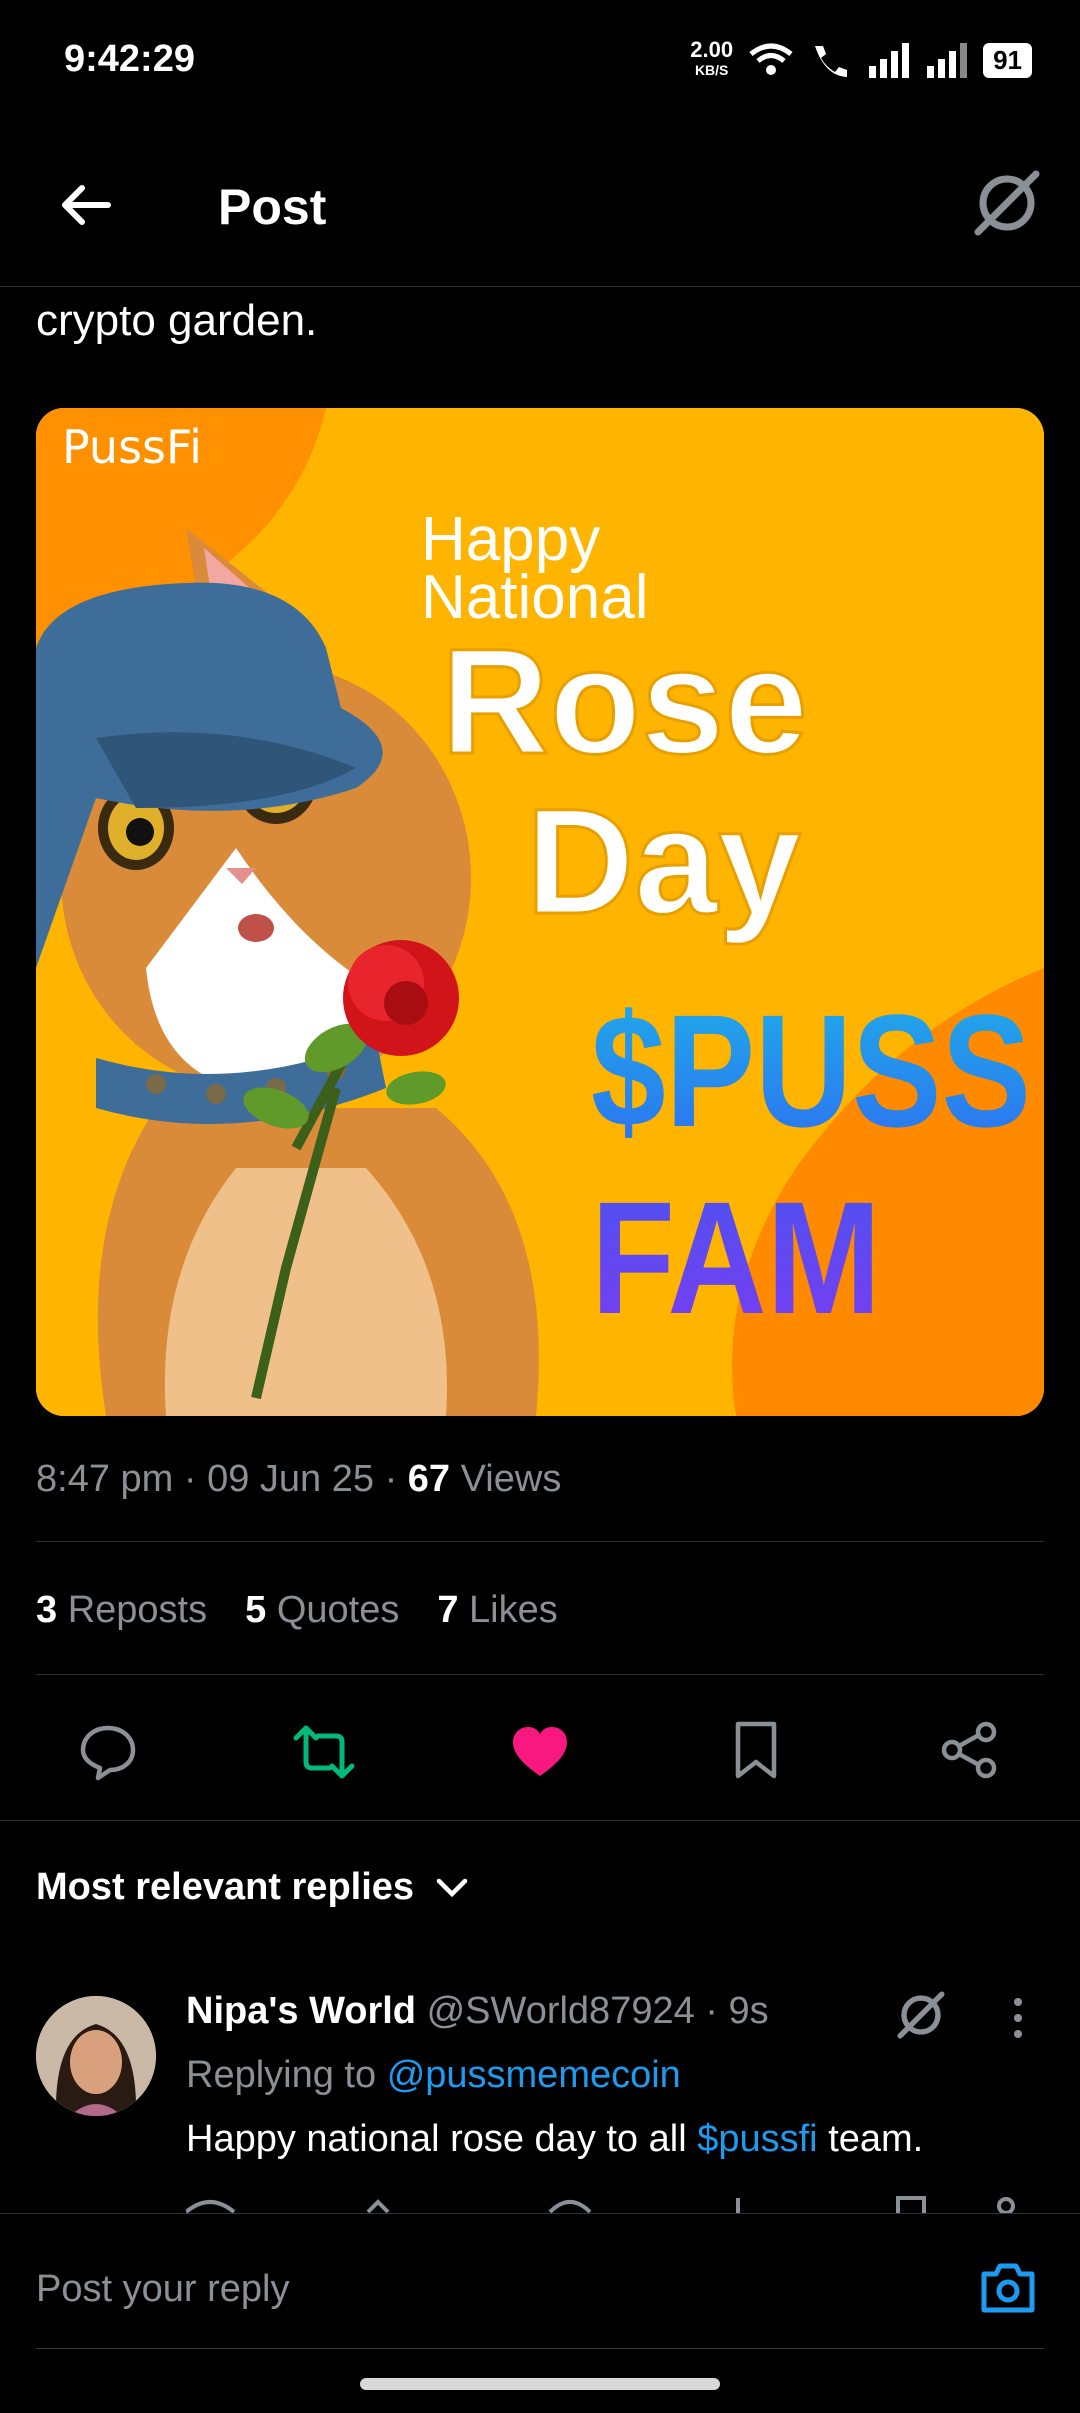  I want to click on reply-icon, so click(108, 1752).